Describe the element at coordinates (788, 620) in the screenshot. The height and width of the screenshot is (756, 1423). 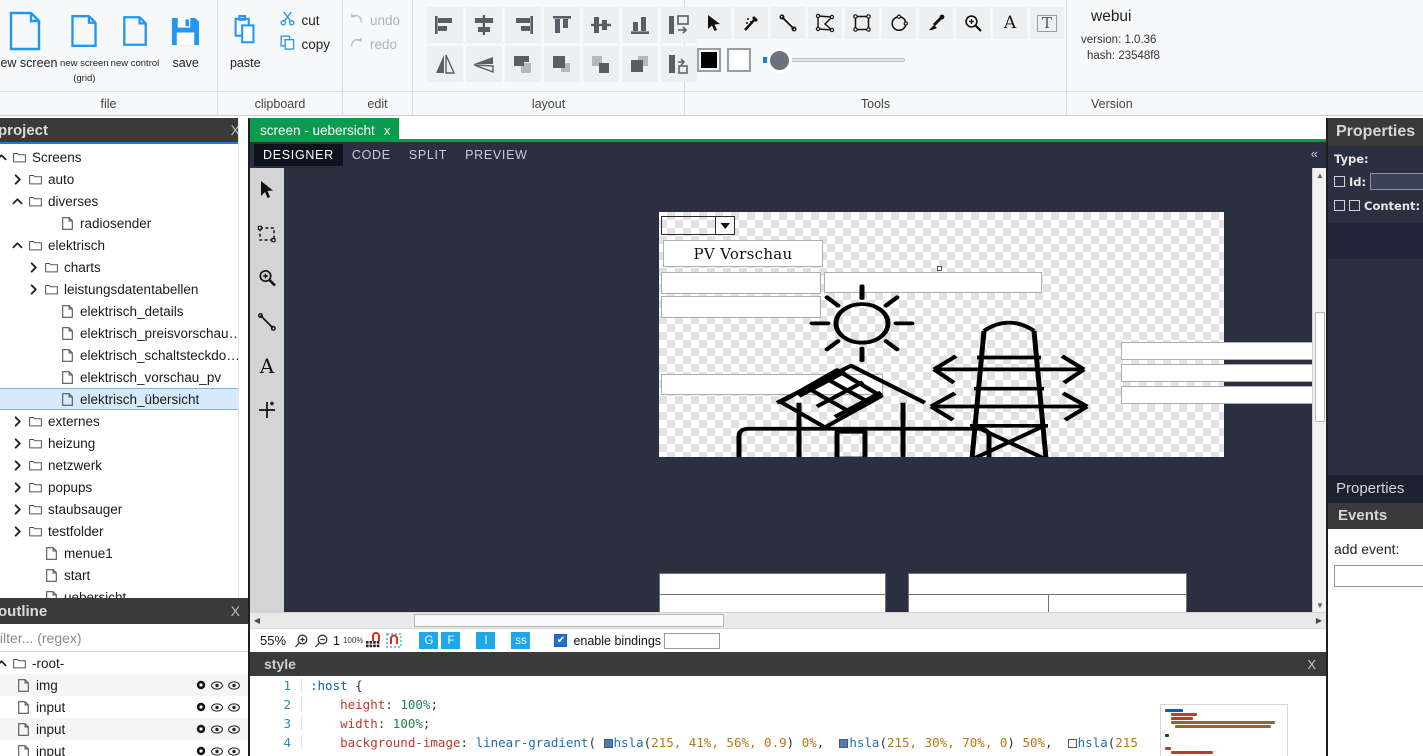
I see `hscroll-track` at that location.